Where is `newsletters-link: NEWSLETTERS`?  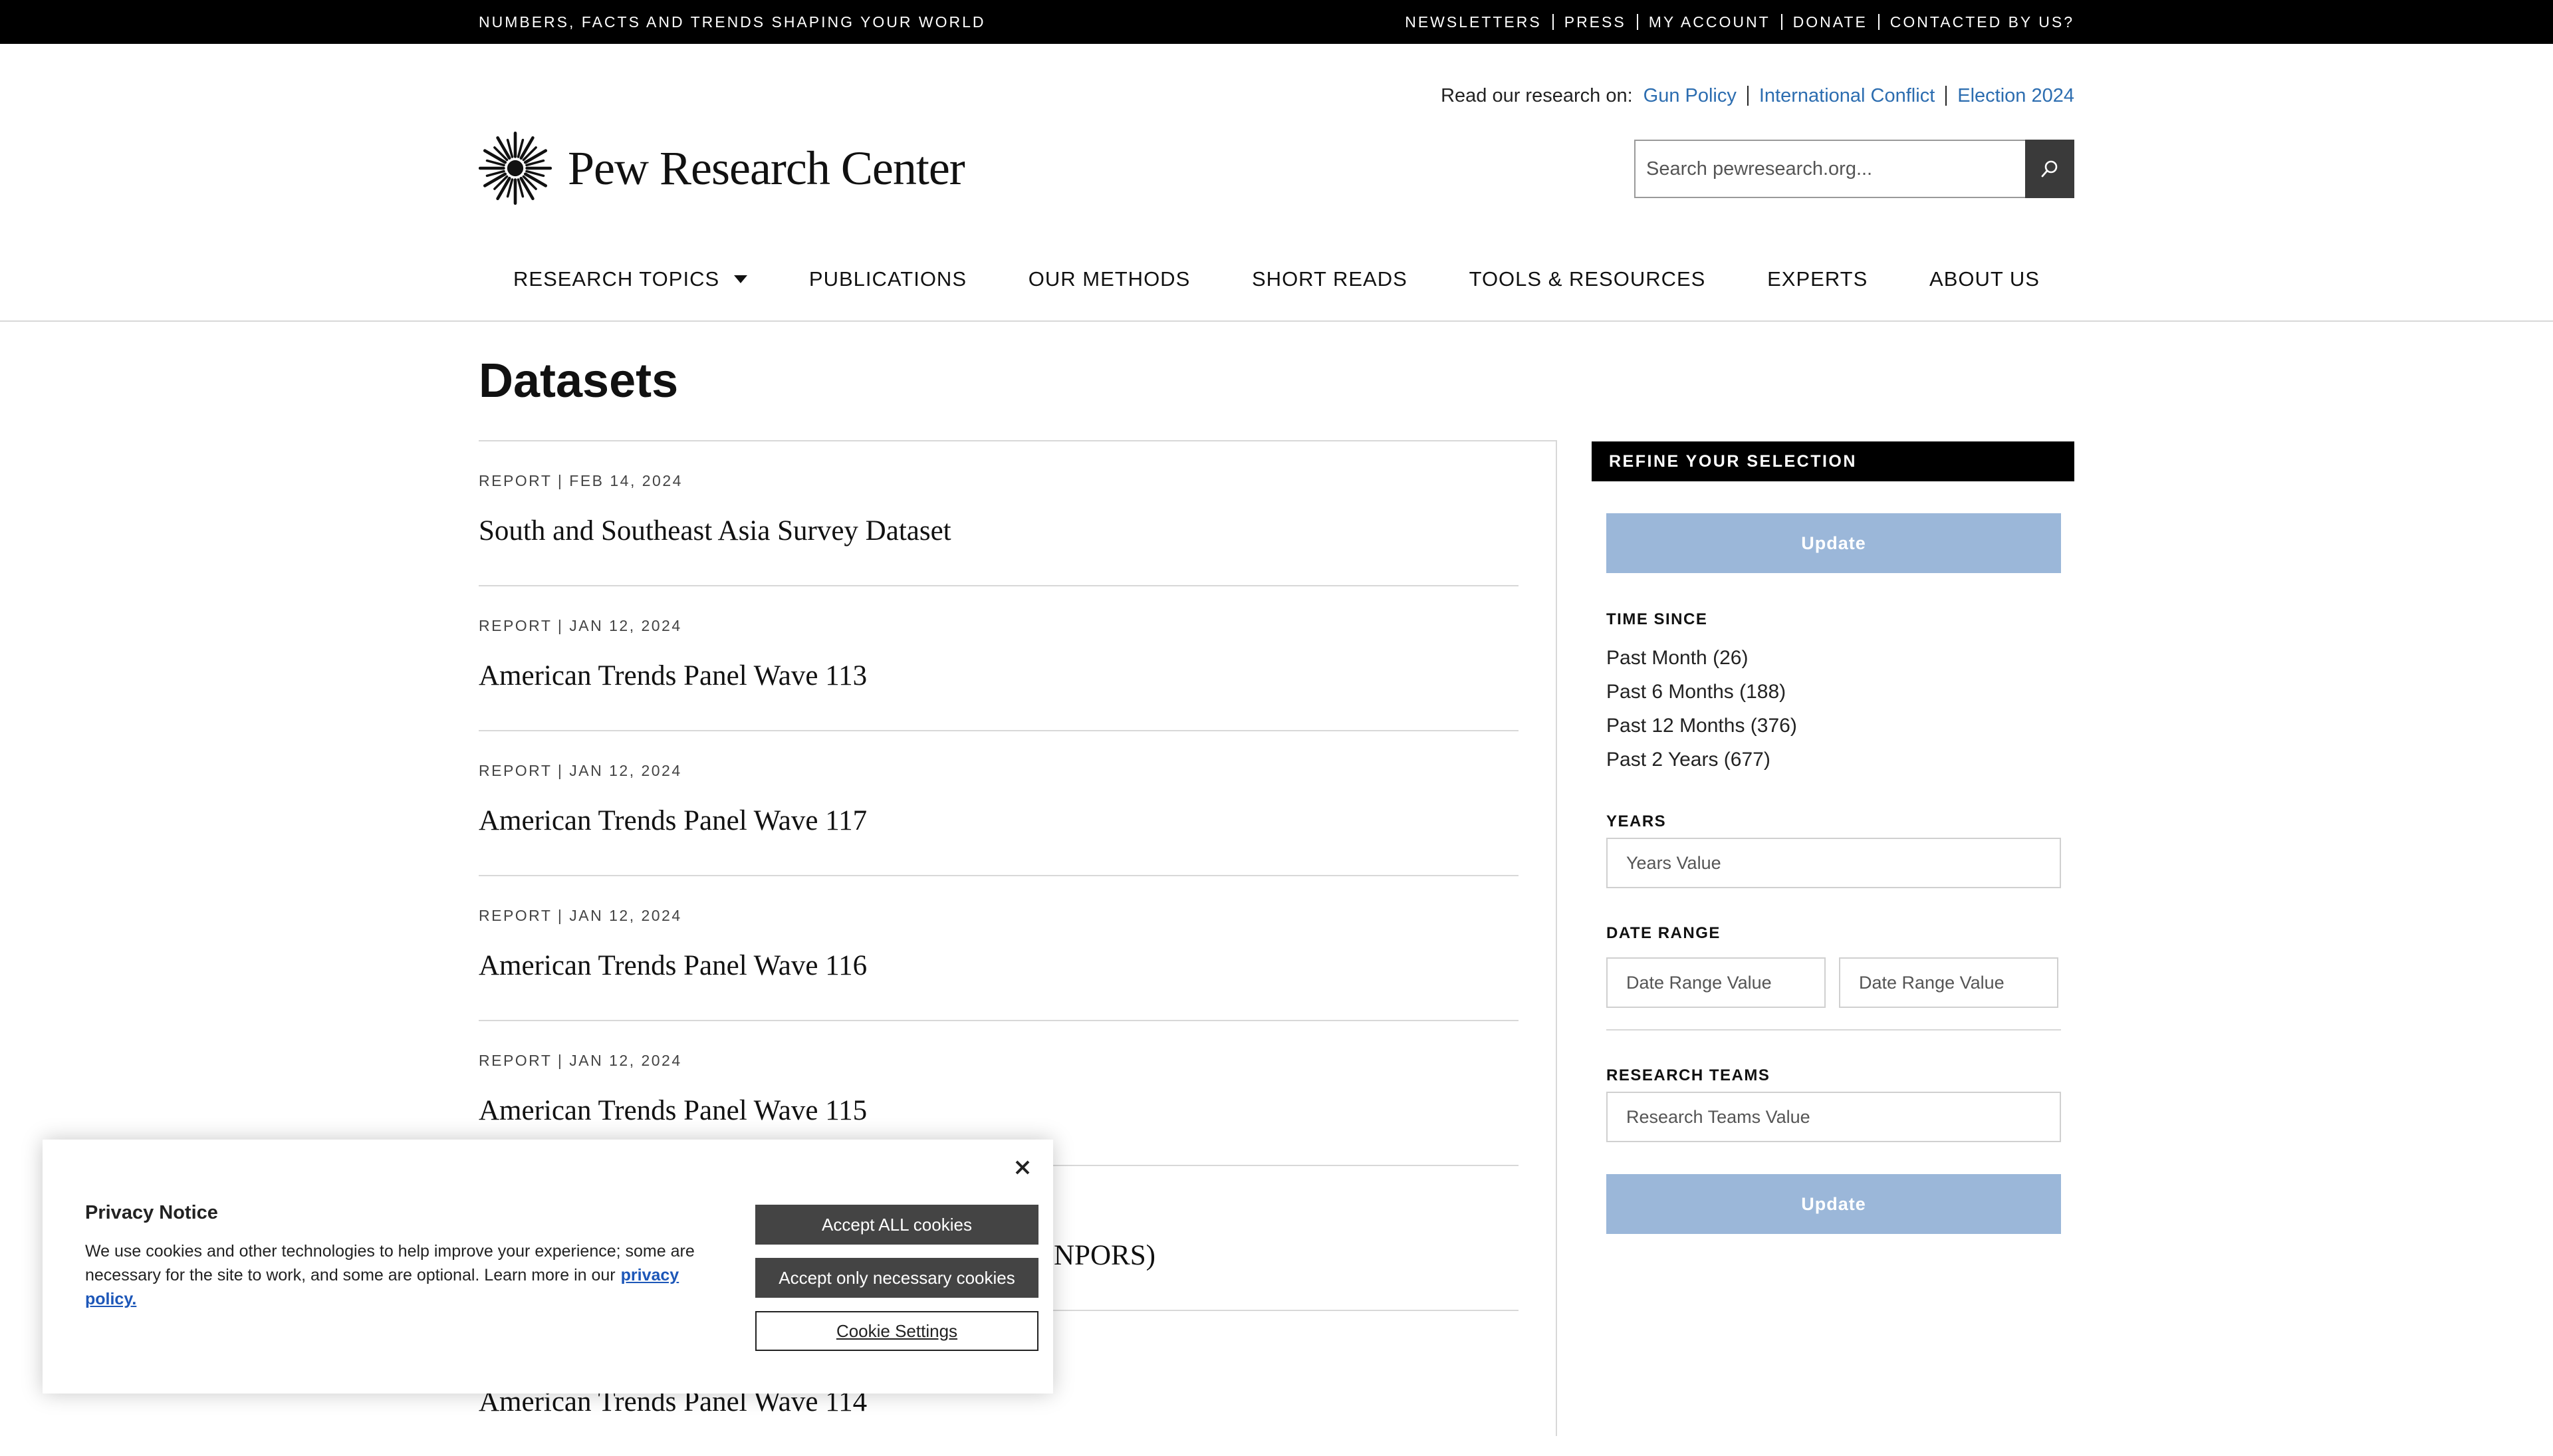 newsletters-link: NEWSLETTERS is located at coordinates (1473, 22).